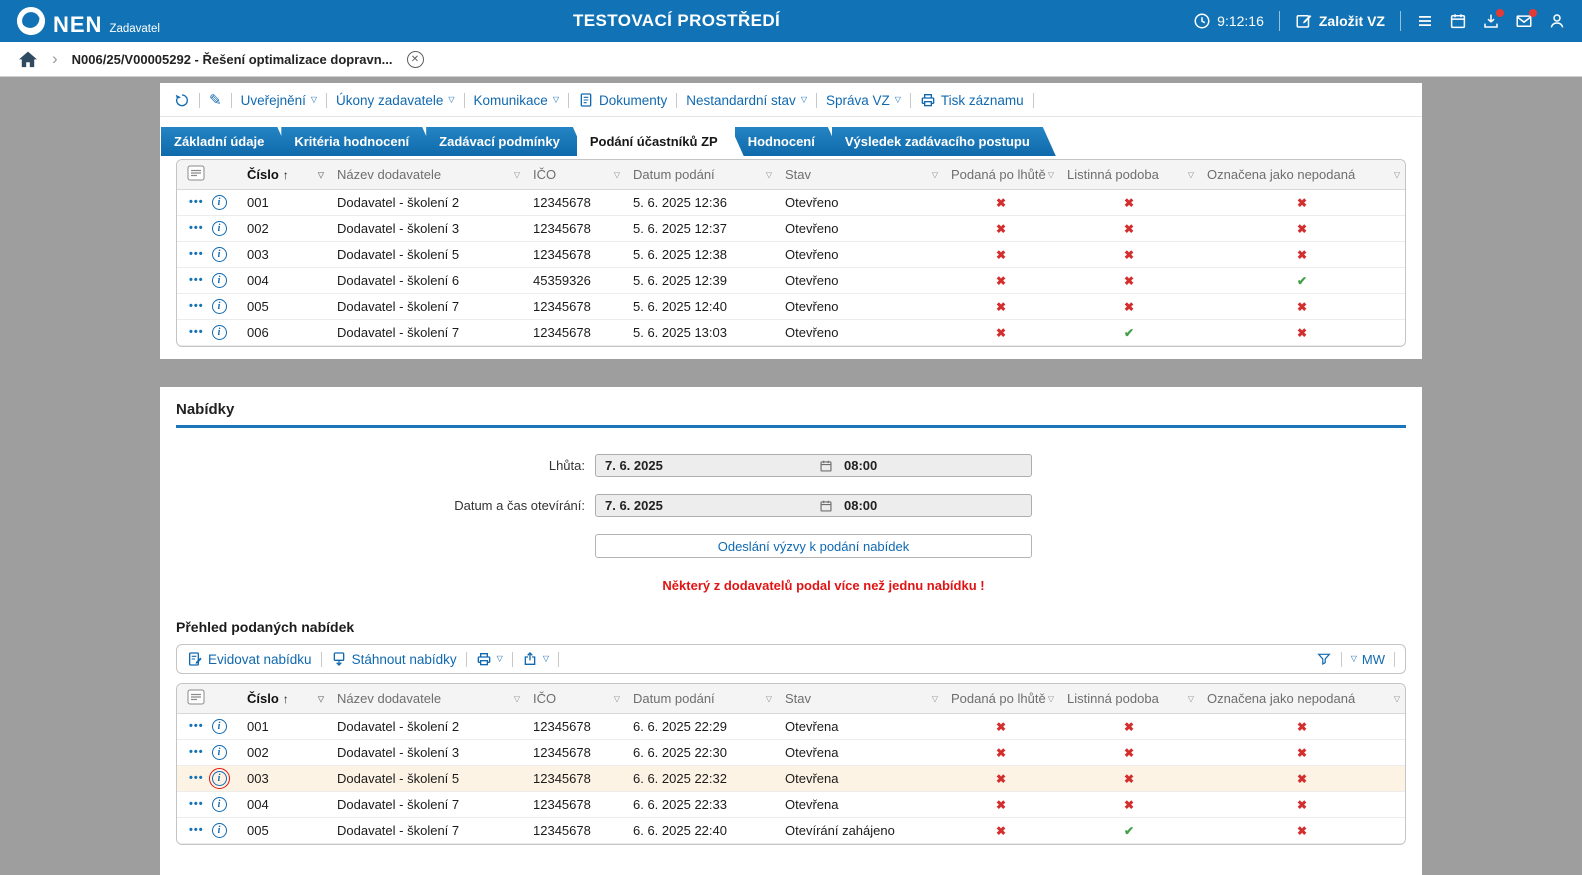 This screenshot has height=875, width=1582. I want to click on create-vz-button: Založit VZ, so click(1340, 21).